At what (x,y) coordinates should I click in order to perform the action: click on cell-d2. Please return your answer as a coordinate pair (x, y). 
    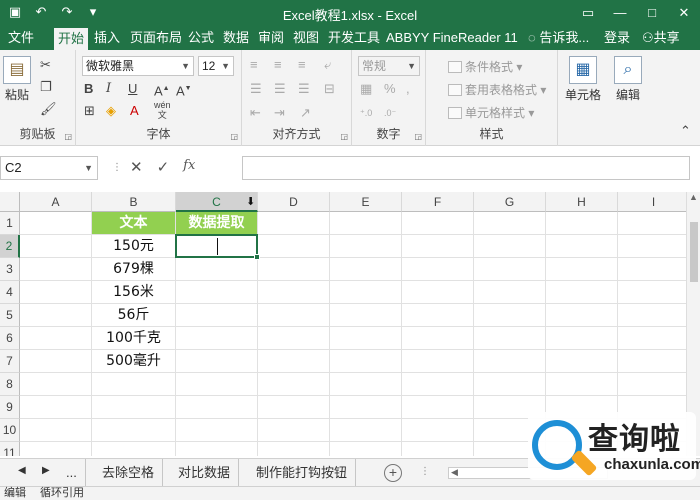
    Looking at the image, I should click on (294, 246).